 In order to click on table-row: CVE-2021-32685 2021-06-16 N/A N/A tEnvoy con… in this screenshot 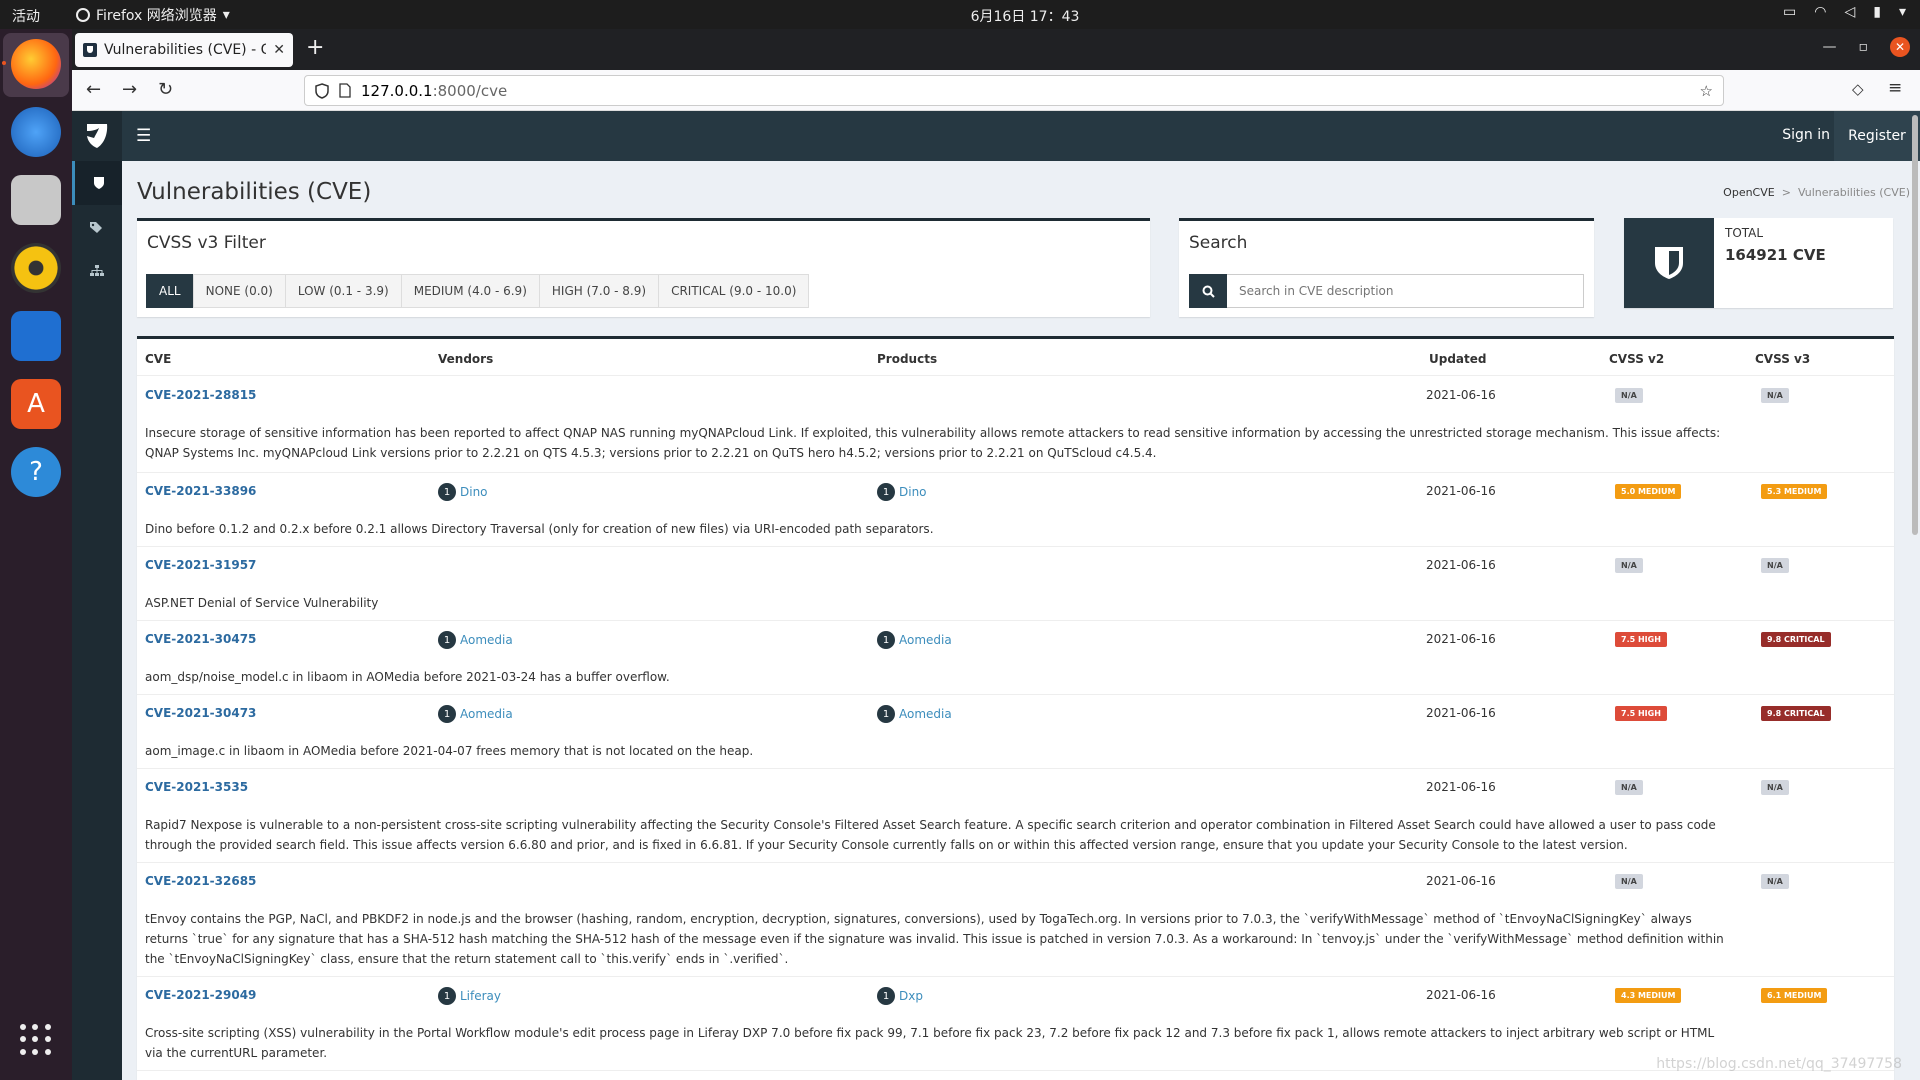, I will do `click(1015, 920)`.